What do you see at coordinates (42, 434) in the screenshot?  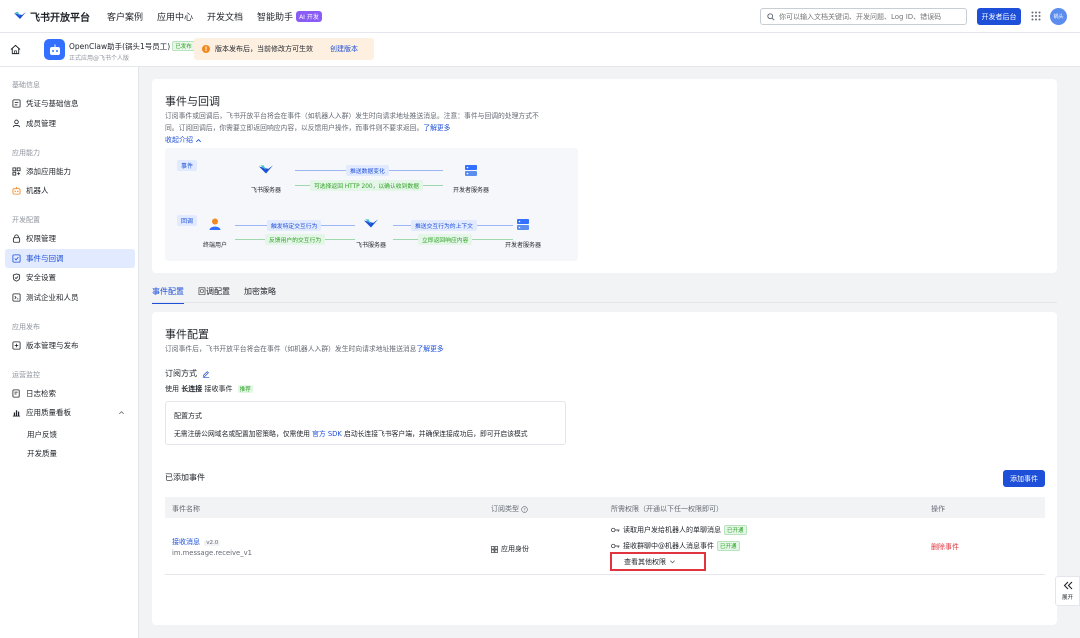 I see `sidebar-subitem-feedback: 用户反馈` at bounding box center [42, 434].